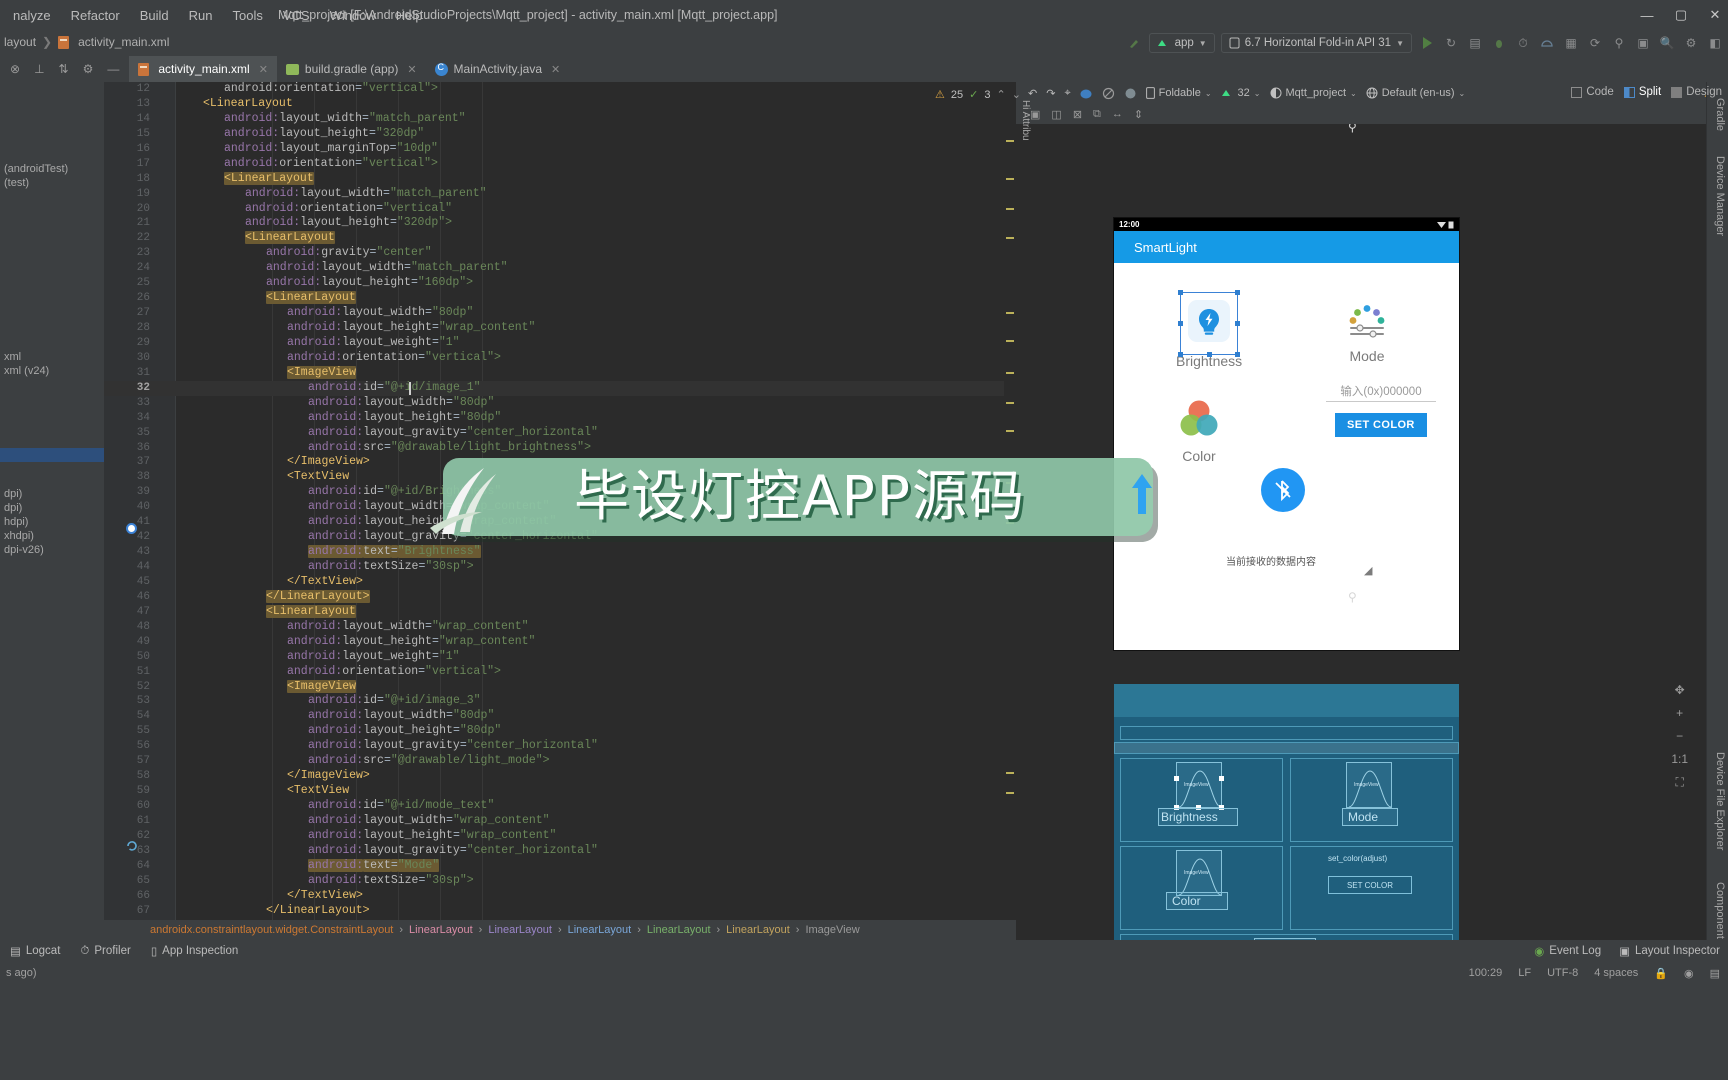 This screenshot has width=1728, height=1080. What do you see at coordinates (560, 119) in the screenshot?
I see `code-line: 14 android:layout_width="match_parent"` at bounding box center [560, 119].